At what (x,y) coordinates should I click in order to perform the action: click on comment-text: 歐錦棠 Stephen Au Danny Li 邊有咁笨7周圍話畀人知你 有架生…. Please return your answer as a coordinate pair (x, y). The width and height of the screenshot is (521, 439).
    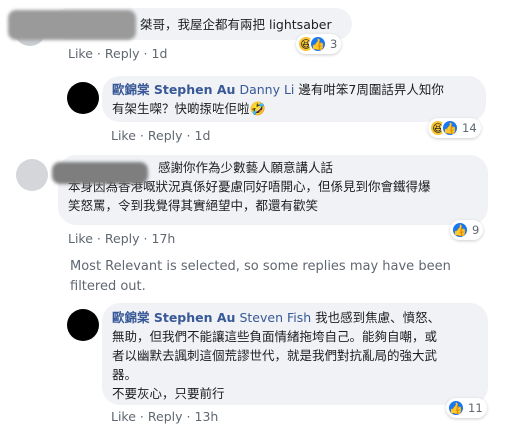
    Looking at the image, I should click on (278, 99).